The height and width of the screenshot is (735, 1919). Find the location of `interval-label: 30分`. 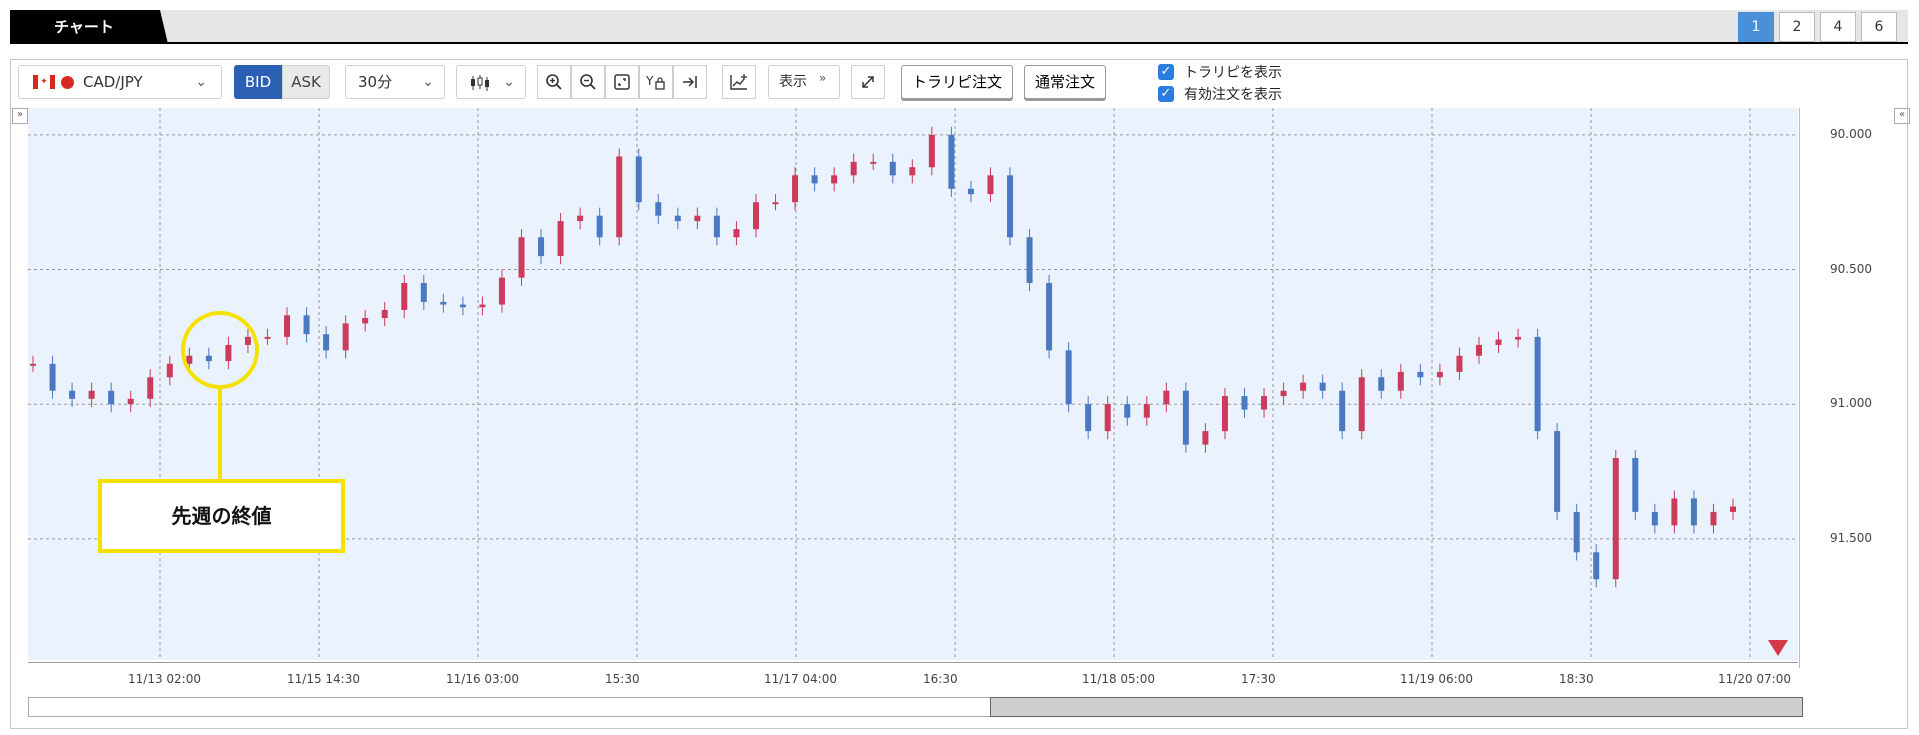

interval-label: 30分 is located at coordinates (375, 82).